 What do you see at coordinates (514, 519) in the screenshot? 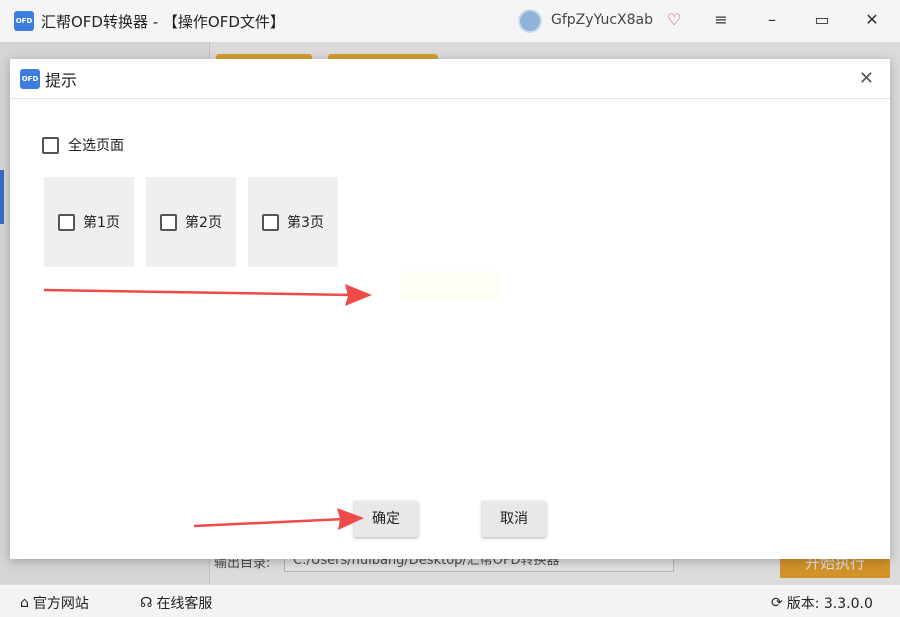
I see `cancel-button: 取消` at bounding box center [514, 519].